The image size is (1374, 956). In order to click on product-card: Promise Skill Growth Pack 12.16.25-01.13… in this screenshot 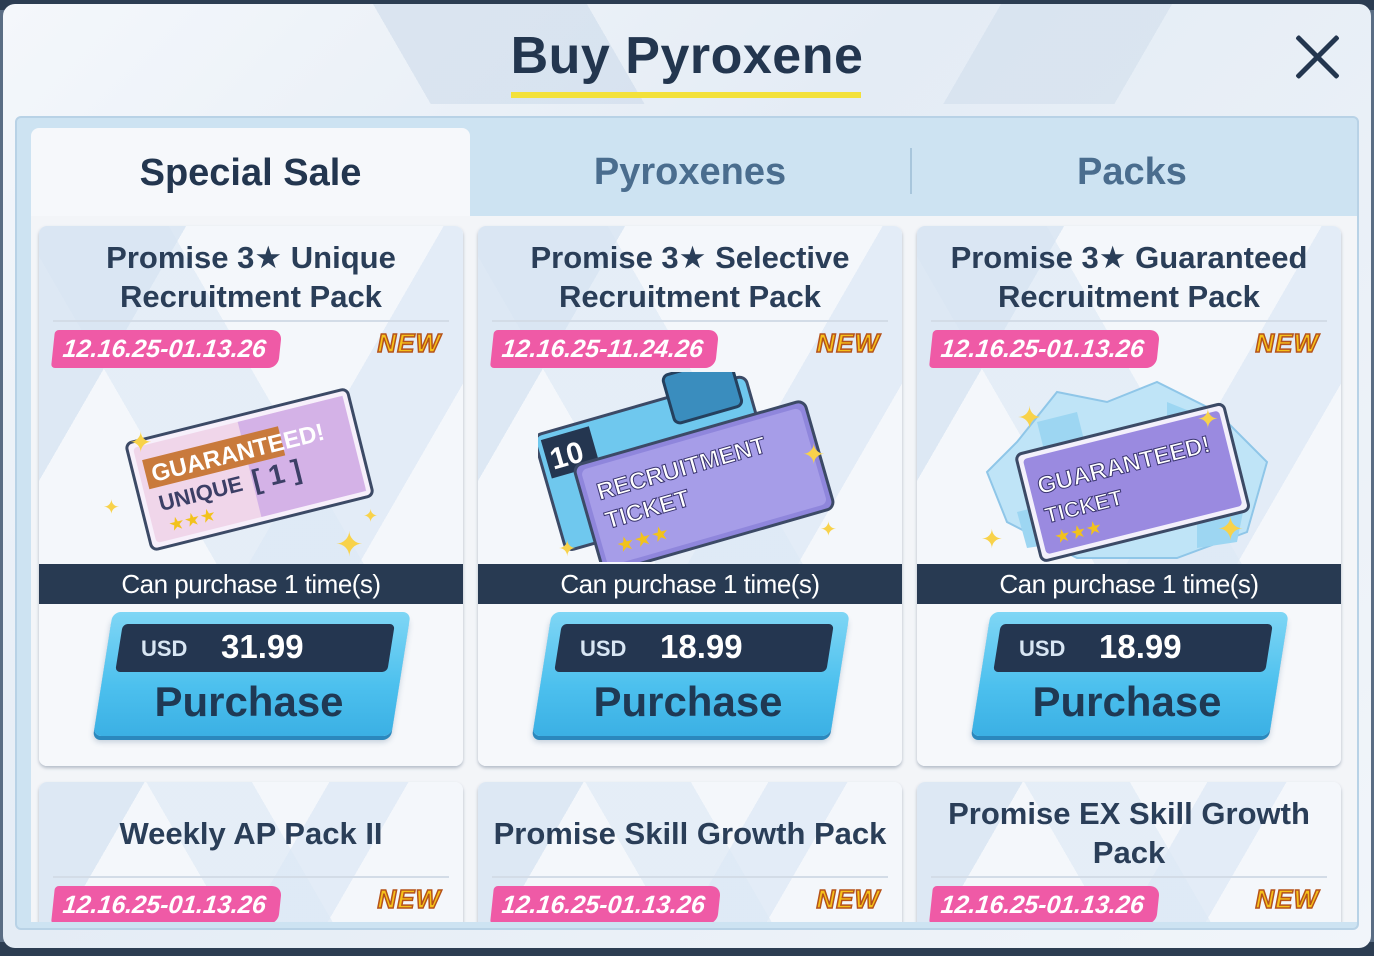, I will do `click(690, 852)`.